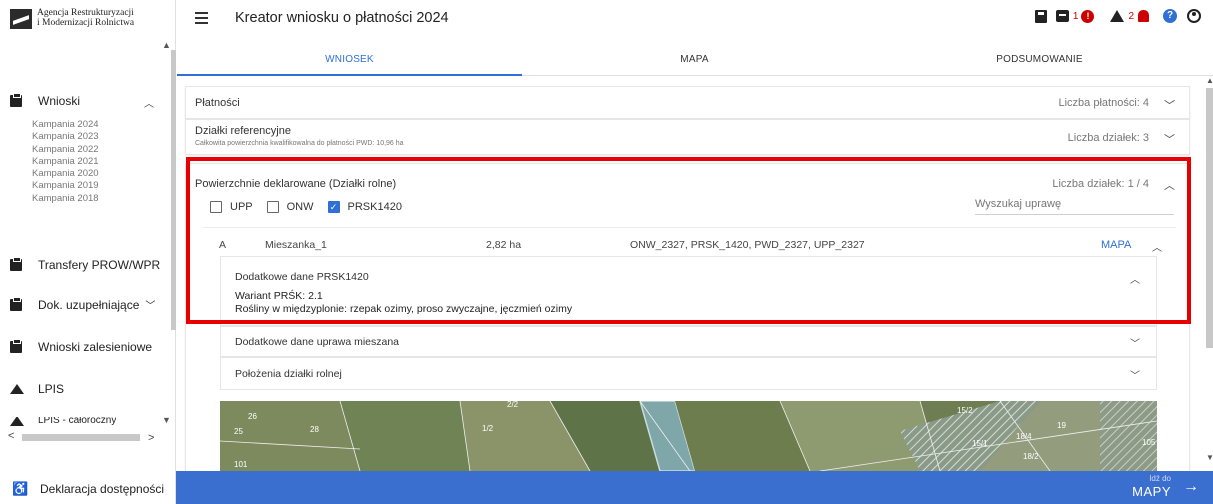 This screenshot has height=504, width=1213. I want to click on sidebar-item-lpis-caloroczny: LPIS - całoroczny, so click(63, 421).